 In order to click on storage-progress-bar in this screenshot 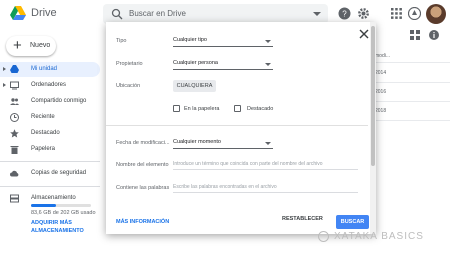, I will do `click(61, 205)`.